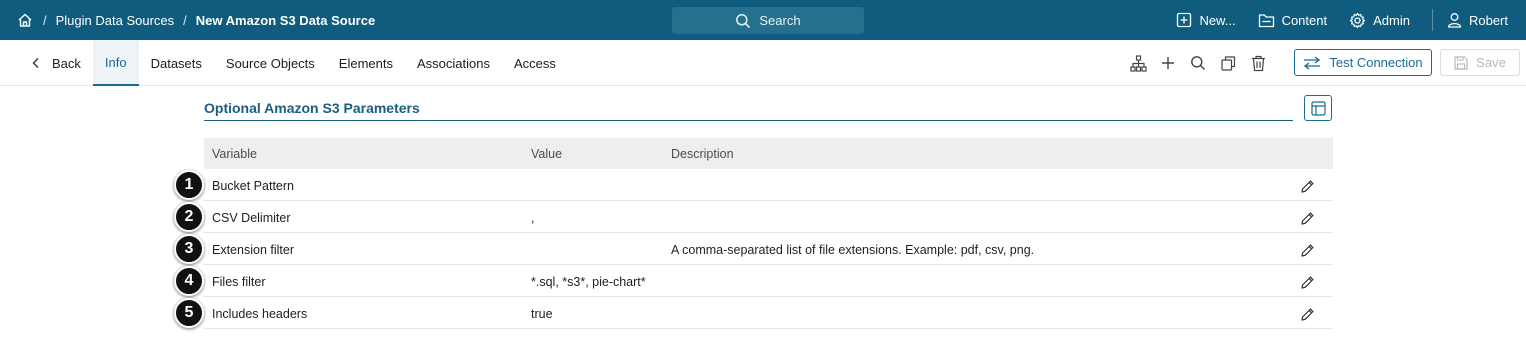 This screenshot has width=1526, height=347. Describe the element at coordinates (753, 217) in the screenshot. I see `table-row: 2 CSV Delimiter ,` at that location.